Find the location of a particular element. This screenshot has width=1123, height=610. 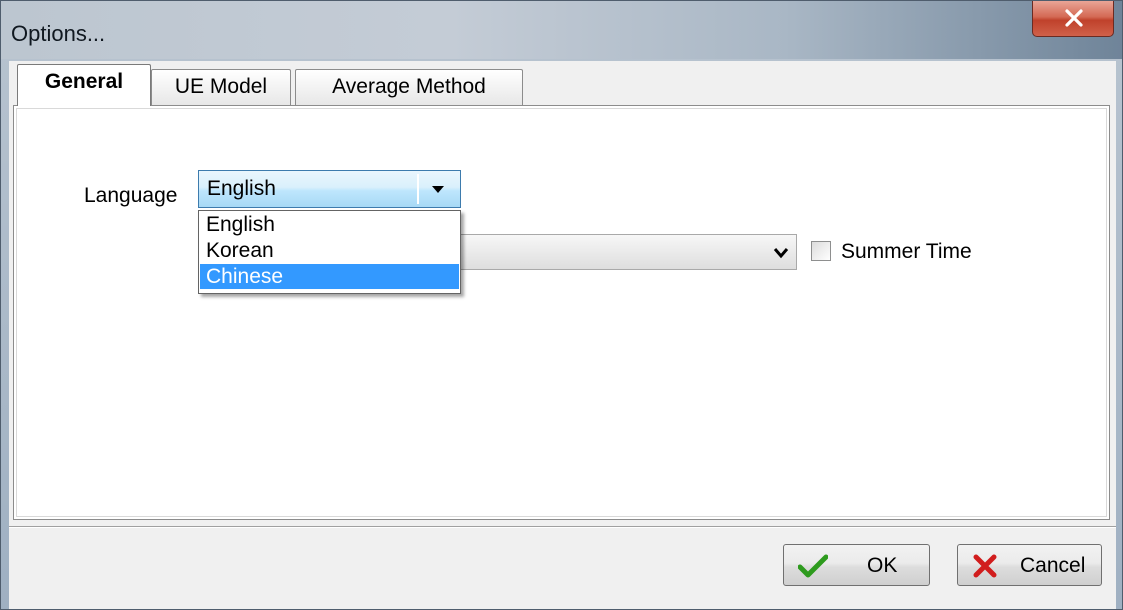

language-select-value: English is located at coordinates (241, 188).